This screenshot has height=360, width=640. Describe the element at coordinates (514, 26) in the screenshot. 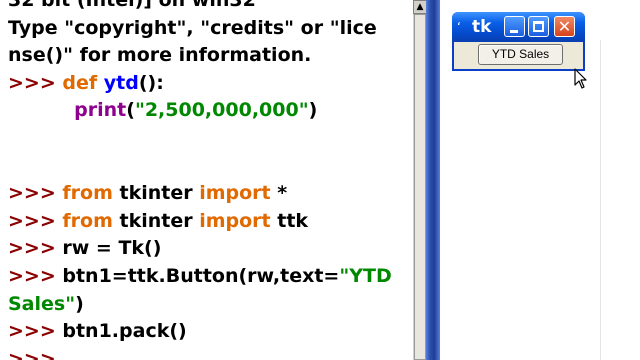

I see `minimize-button` at that location.